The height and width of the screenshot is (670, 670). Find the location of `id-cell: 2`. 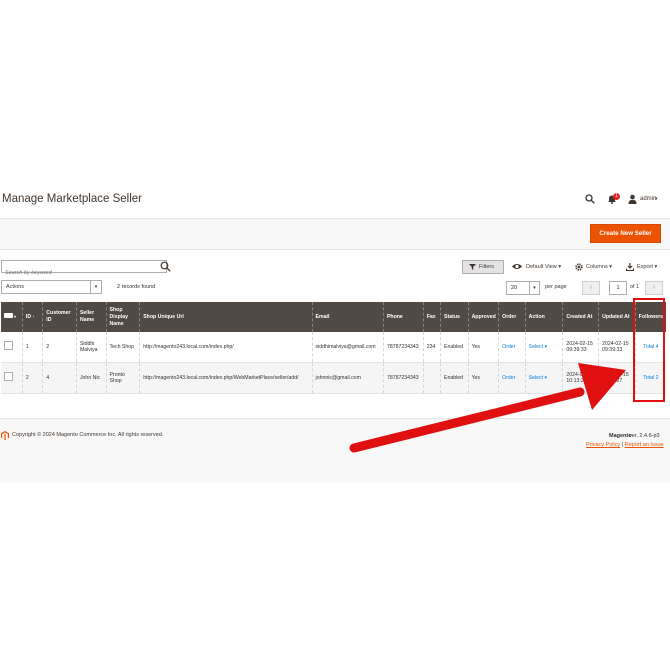

id-cell: 2 is located at coordinates (32, 378).